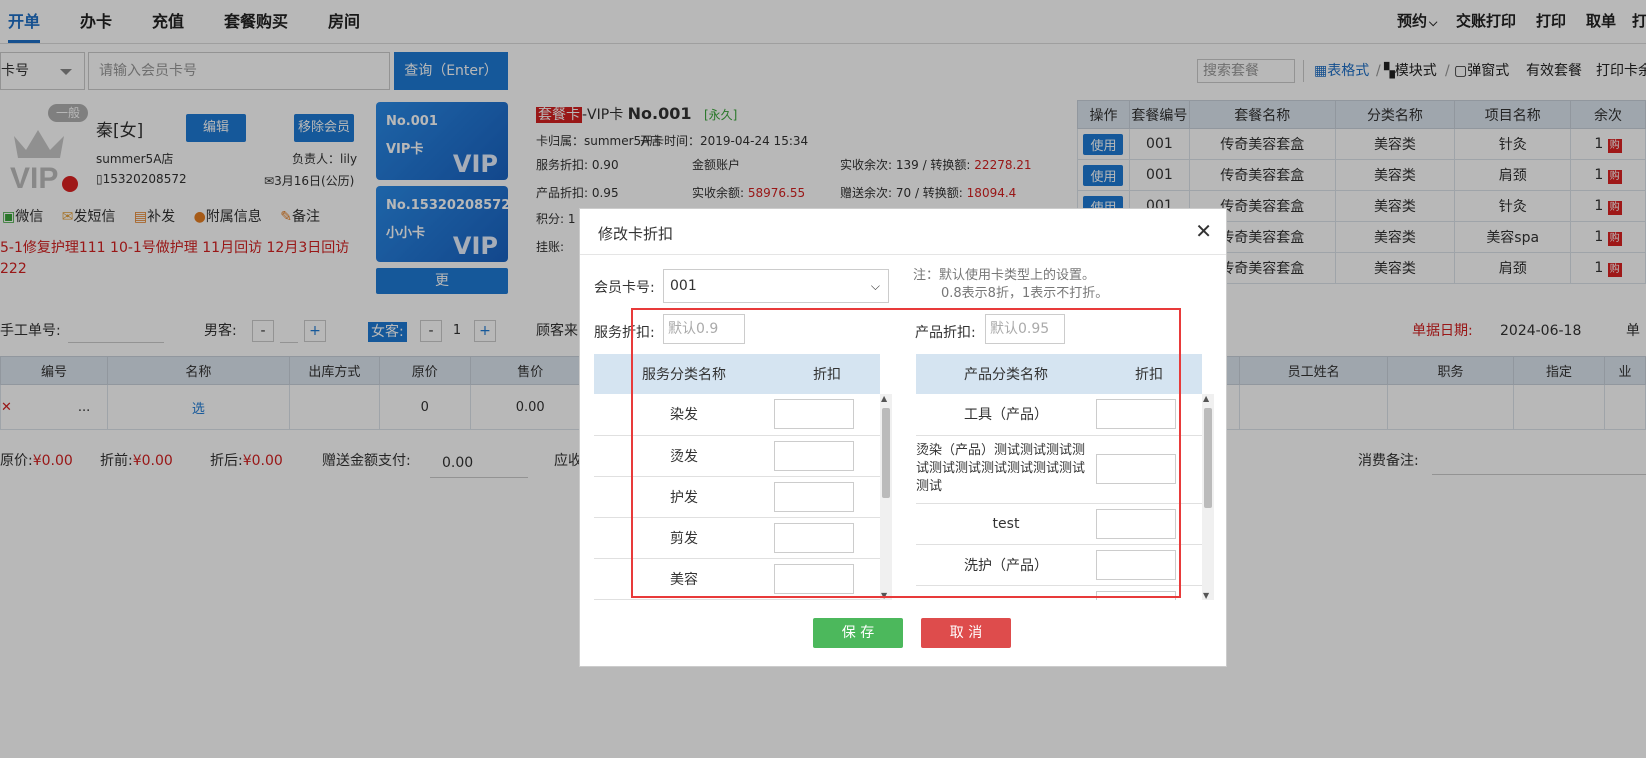 This screenshot has width=1646, height=758. Describe the element at coordinates (1206, 595) in the screenshot. I see `scroll-down-icon: ▼` at that location.